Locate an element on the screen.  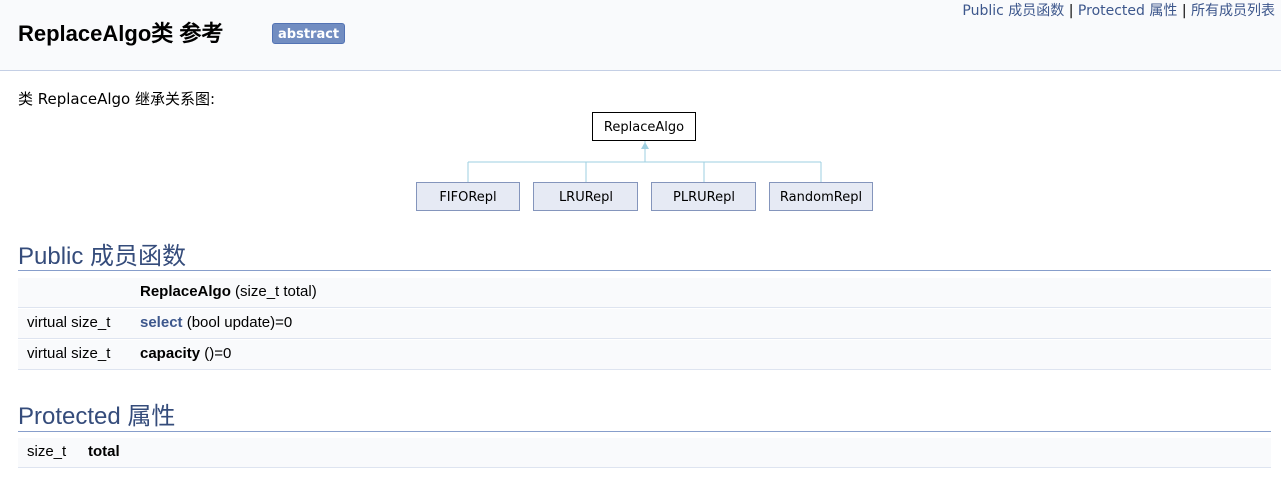
node-fiforepl: FIFORepl is located at coordinates (468, 196).